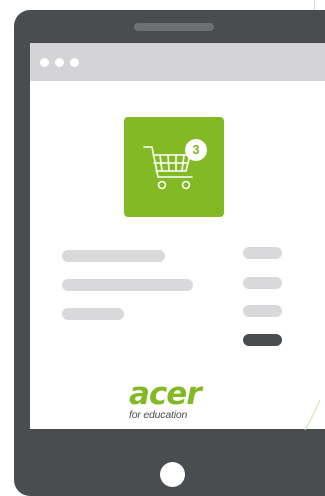 The width and height of the screenshot is (325, 496). Describe the element at coordinates (174, 27) in the screenshot. I see `tablet-speaker` at that location.